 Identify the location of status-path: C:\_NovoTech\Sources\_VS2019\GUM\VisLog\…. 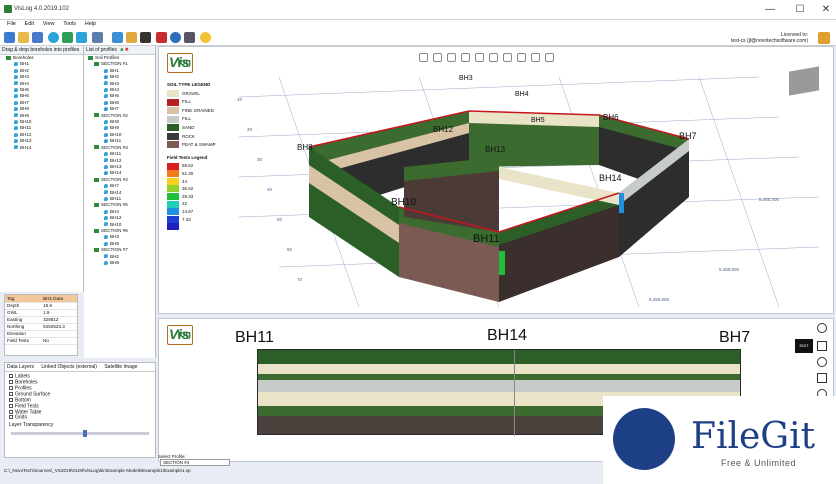
(97, 470).